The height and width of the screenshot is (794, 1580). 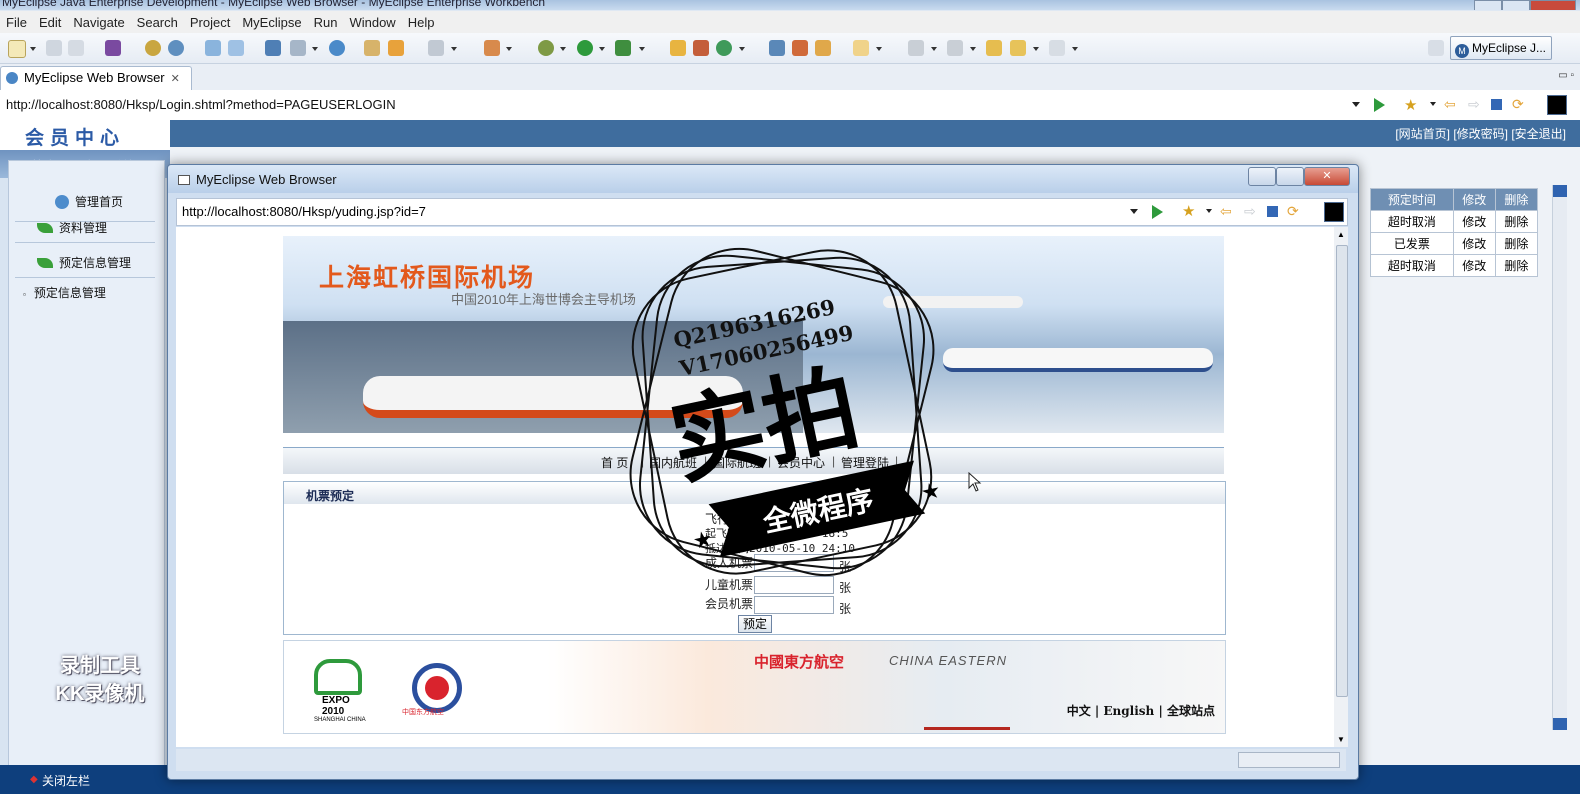 What do you see at coordinates (113, 48) in the screenshot?
I see `deploy-icon` at bounding box center [113, 48].